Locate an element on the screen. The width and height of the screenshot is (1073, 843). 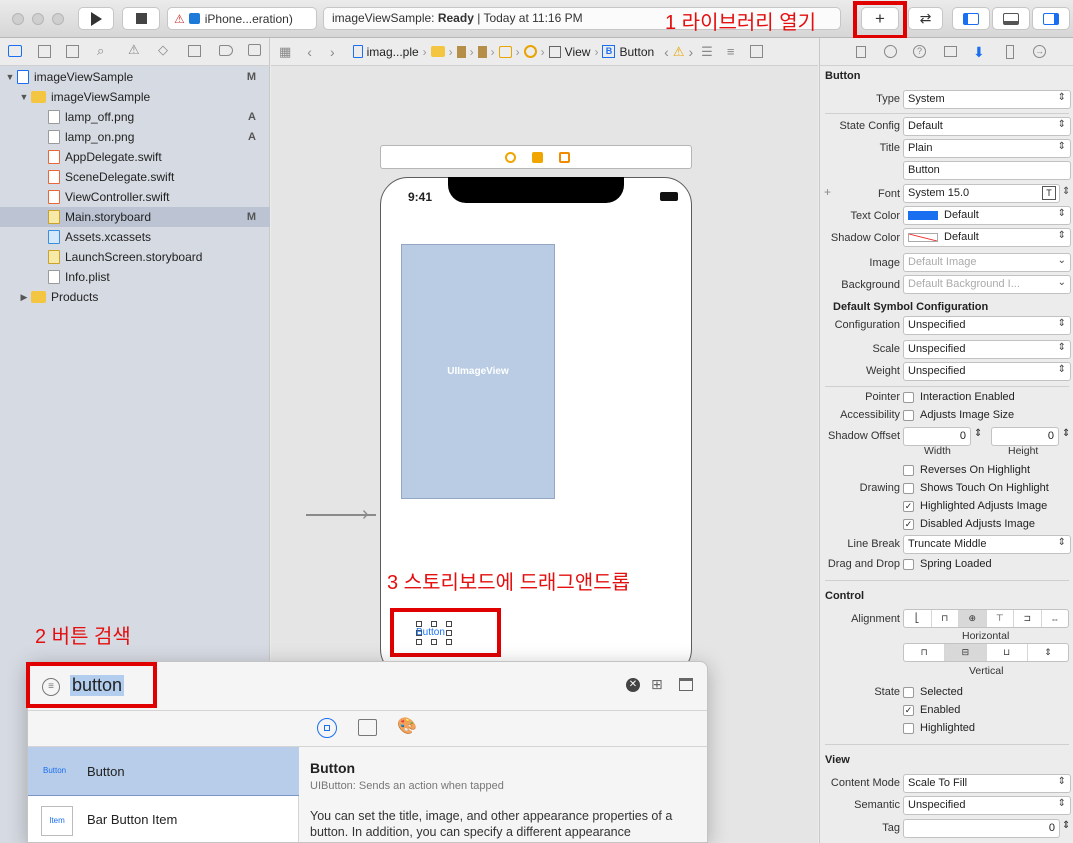
shadow-color-popup: Default ⇕ is located at coordinates (987, 237).